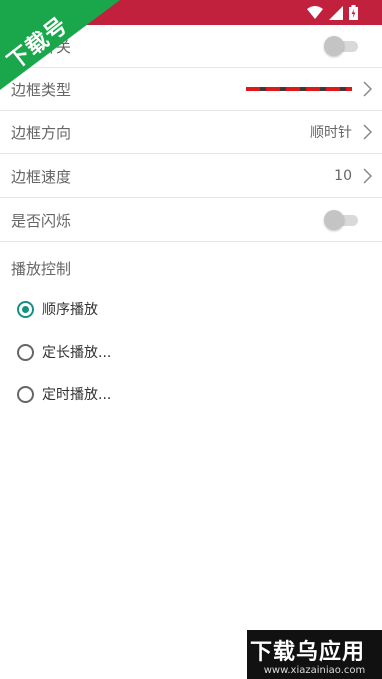 This screenshot has height=679, width=382. What do you see at coordinates (314, 670) in the screenshot?
I see `watermark-bottom-url: www.xiazainiao.com` at bounding box center [314, 670].